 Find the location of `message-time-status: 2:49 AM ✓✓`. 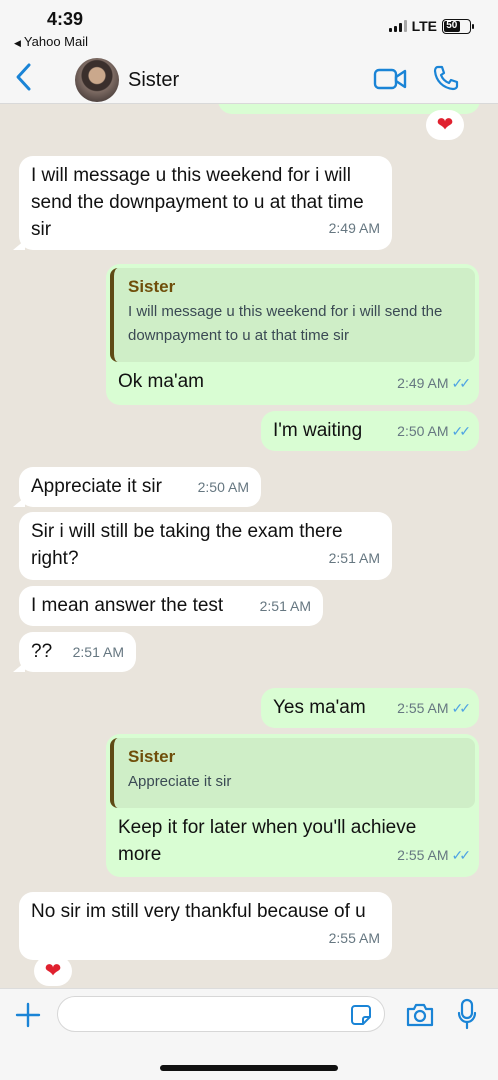

message-time-status: 2:49 AM ✓✓ is located at coordinates (434, 383).